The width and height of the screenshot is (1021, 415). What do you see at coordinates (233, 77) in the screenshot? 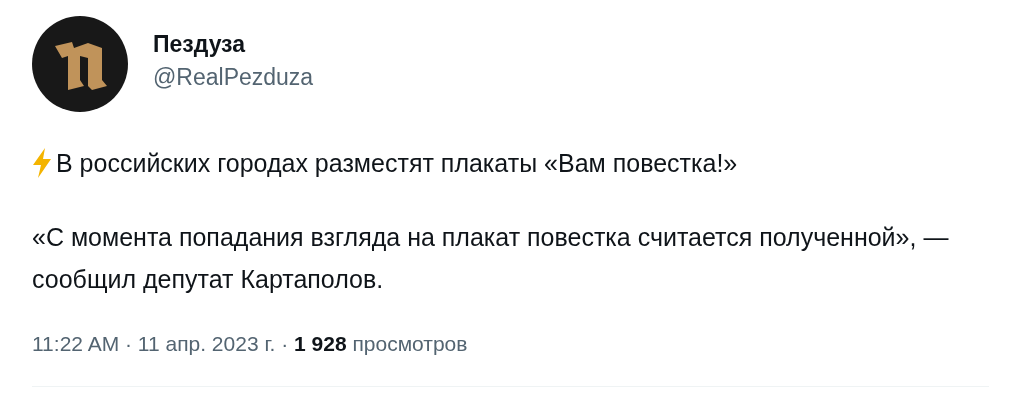
I see `author-handle: @RealPezduza` at bounding box center [233, 77].